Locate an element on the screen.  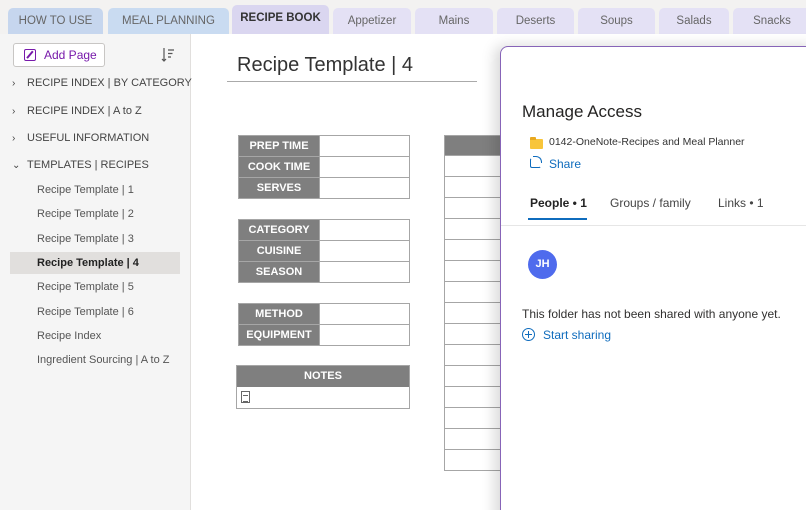
notes-box: NOTES is located at coordinates (323, 387).